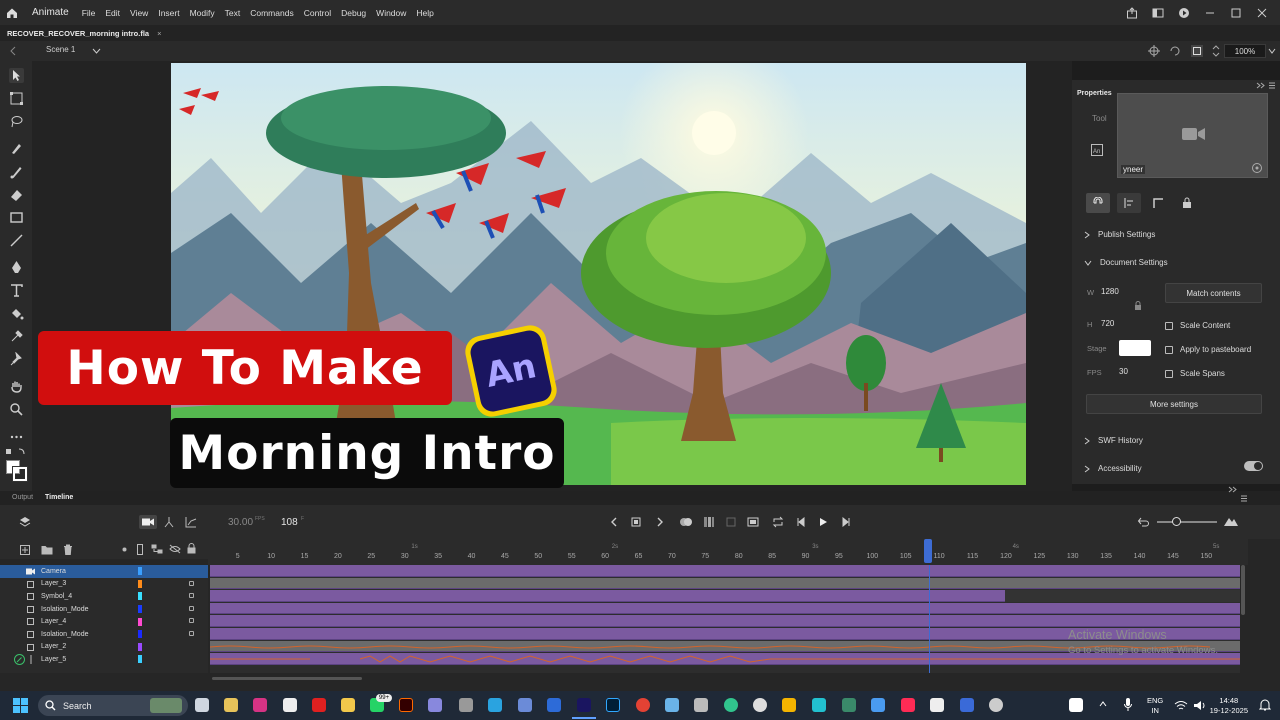 Image resolution: width=1280 pixels, height=720 pixels. What do you see at coordinates (1200, 705) in the screenshot?
I see `volume-icon` at bounding box center [1200, 705].